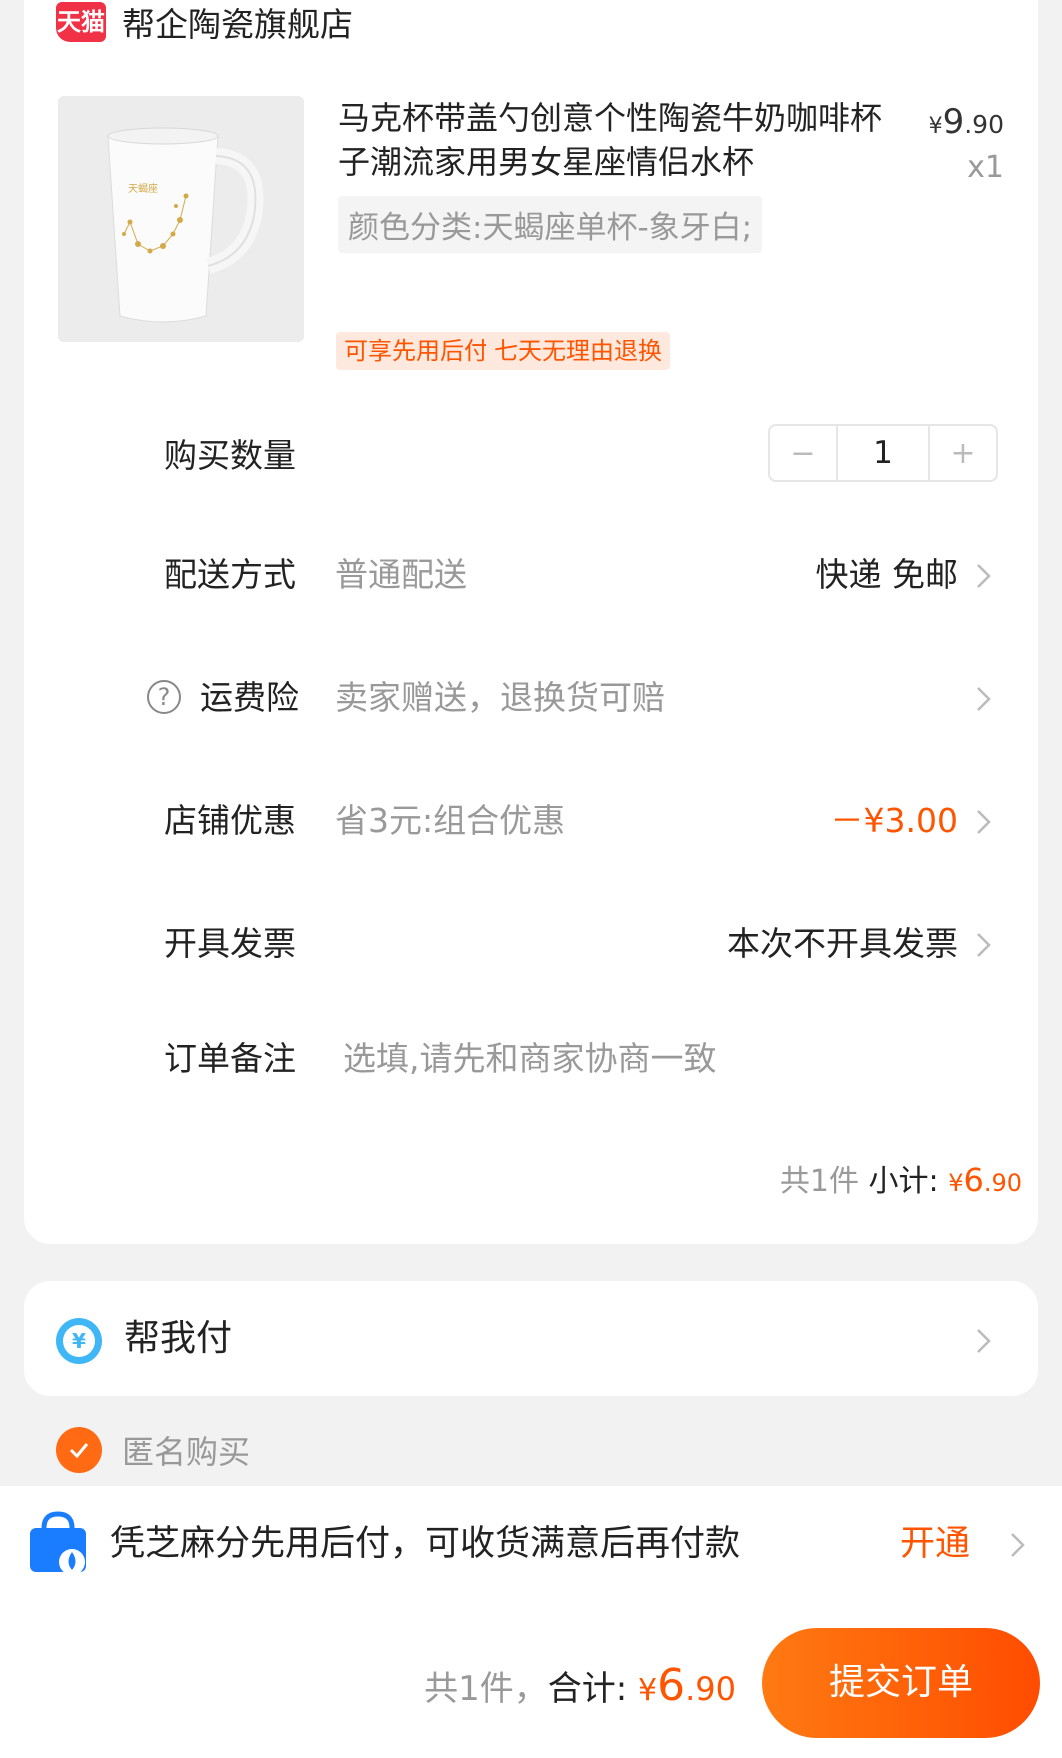  What do you see at coordinates (500, 697) in the screenshot?
I see `insurance-value: 卖家赠送，退换货可赔` at bounding box center [500, 697].